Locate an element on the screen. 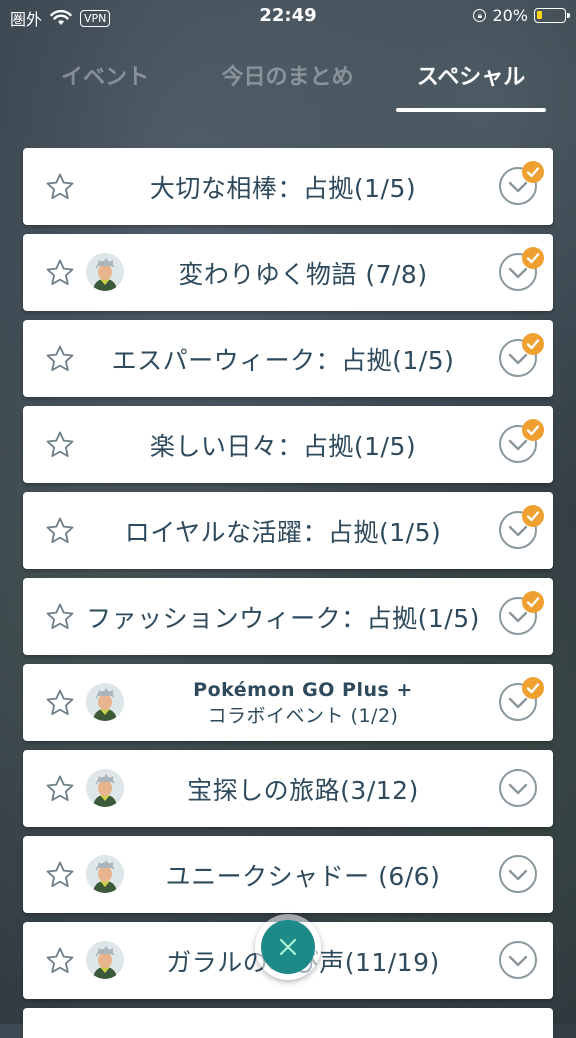 Image resolution: width=576 pixels, height=1038 pixels. research-title: 変わりゆく物語 (7/8) is located at coordinates (303, 272).